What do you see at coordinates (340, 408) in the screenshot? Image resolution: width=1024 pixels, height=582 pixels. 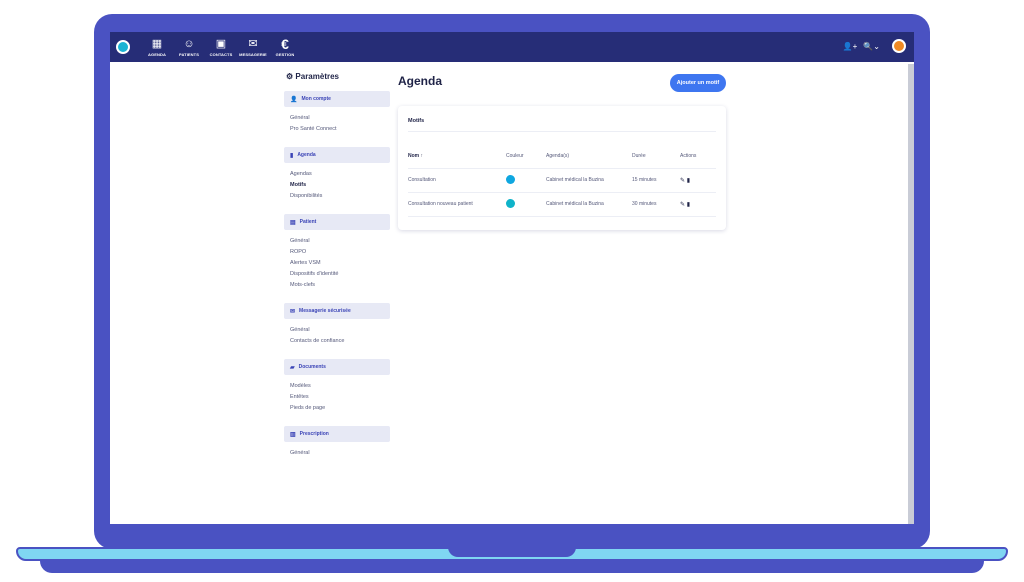 I see `settings-item: Pieds de page` at bounding box center [340, 408].